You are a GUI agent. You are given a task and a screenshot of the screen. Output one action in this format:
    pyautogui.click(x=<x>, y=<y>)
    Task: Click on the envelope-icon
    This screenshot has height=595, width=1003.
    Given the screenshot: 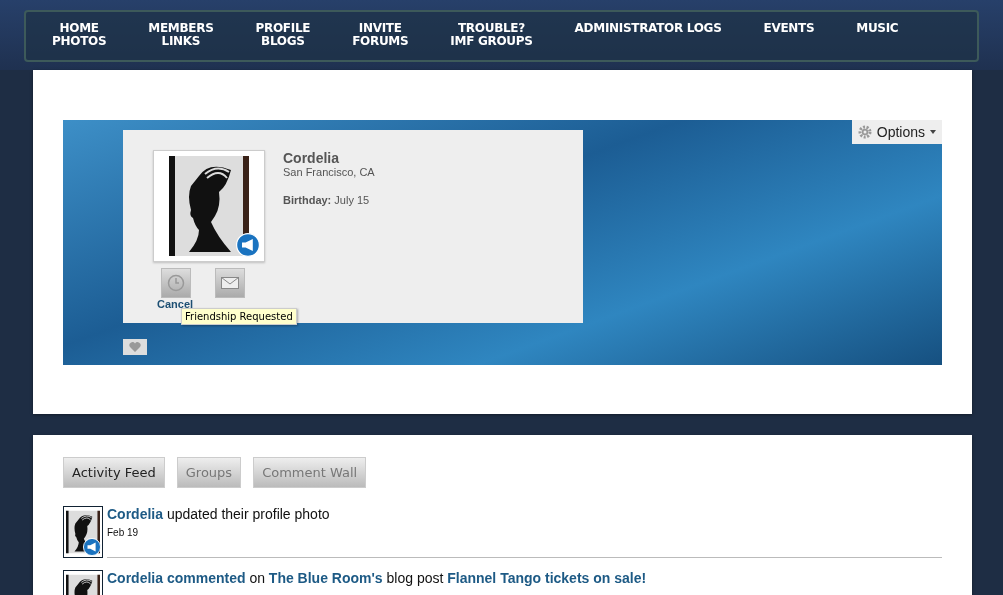 What is the action you would take?
    pyautogui.click(x=230, y=283)
    